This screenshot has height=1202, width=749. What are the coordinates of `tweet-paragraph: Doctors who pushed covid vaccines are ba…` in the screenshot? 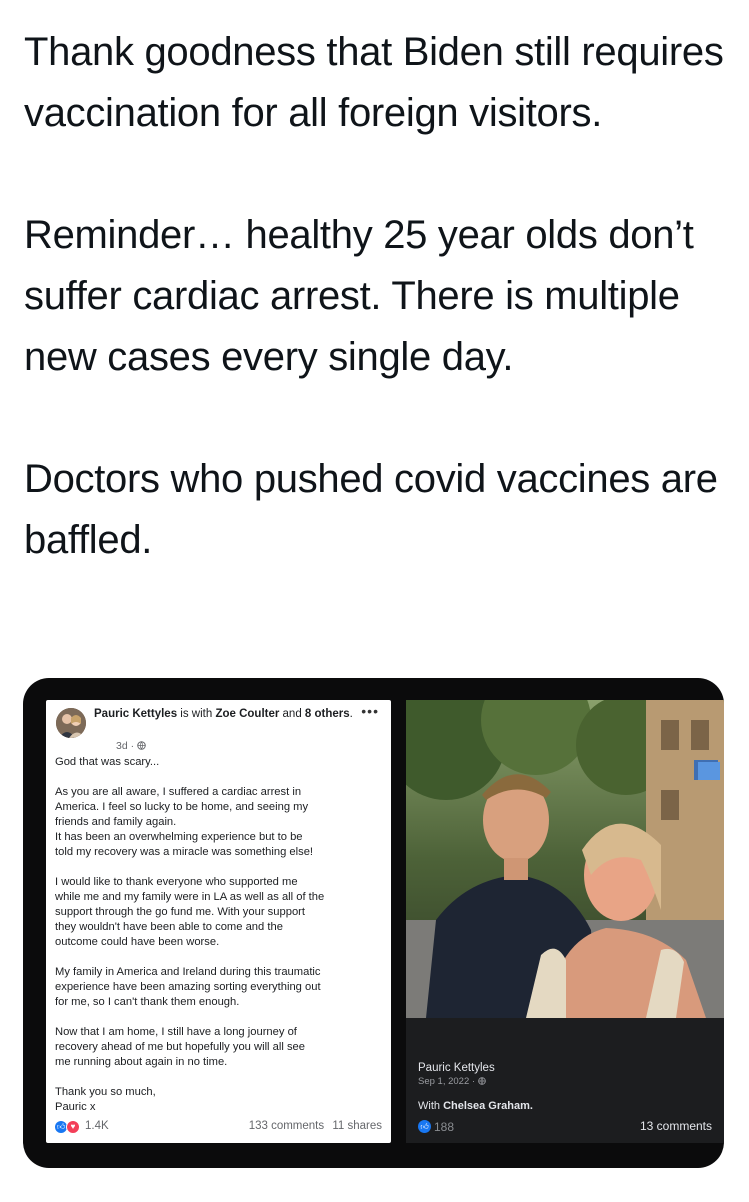 It's located at (371, 509).